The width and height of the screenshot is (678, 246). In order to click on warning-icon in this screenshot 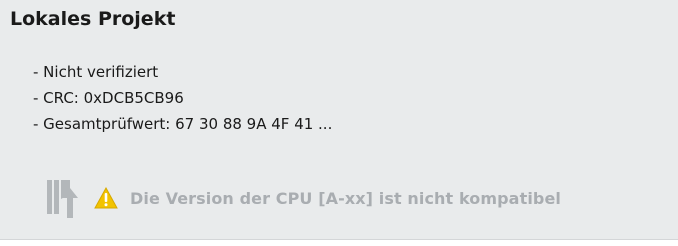, I will do `click(98, 198)`.